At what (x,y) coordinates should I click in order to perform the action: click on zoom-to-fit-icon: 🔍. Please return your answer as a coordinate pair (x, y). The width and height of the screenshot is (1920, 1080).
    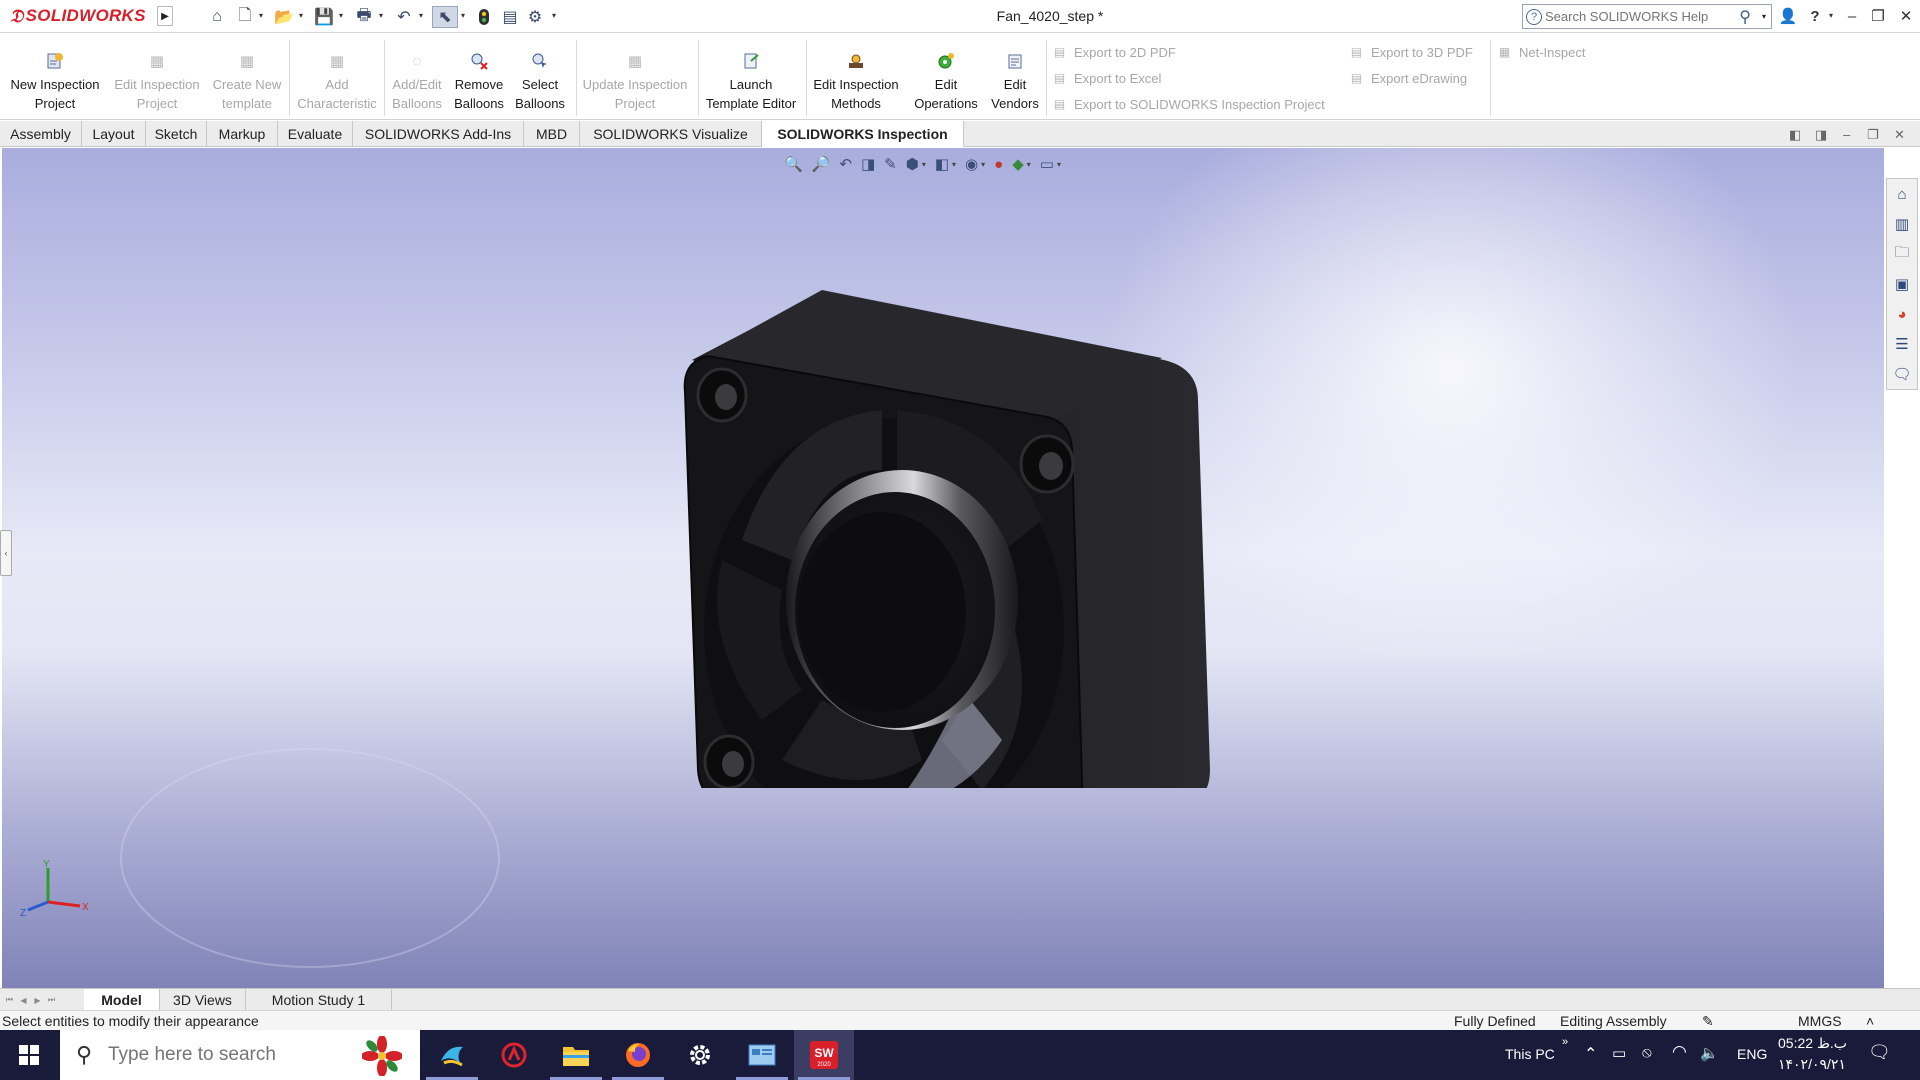
    Looking at the image, I should click on (793, 164).